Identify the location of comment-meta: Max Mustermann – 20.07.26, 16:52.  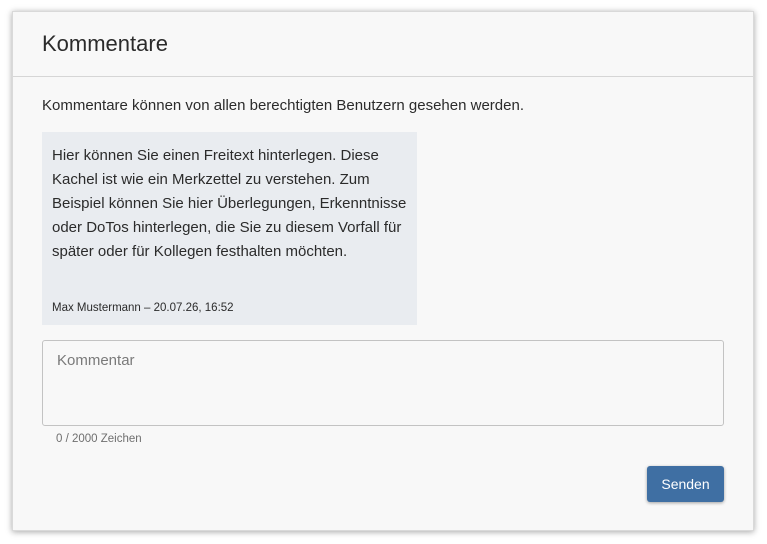
(143, 308).